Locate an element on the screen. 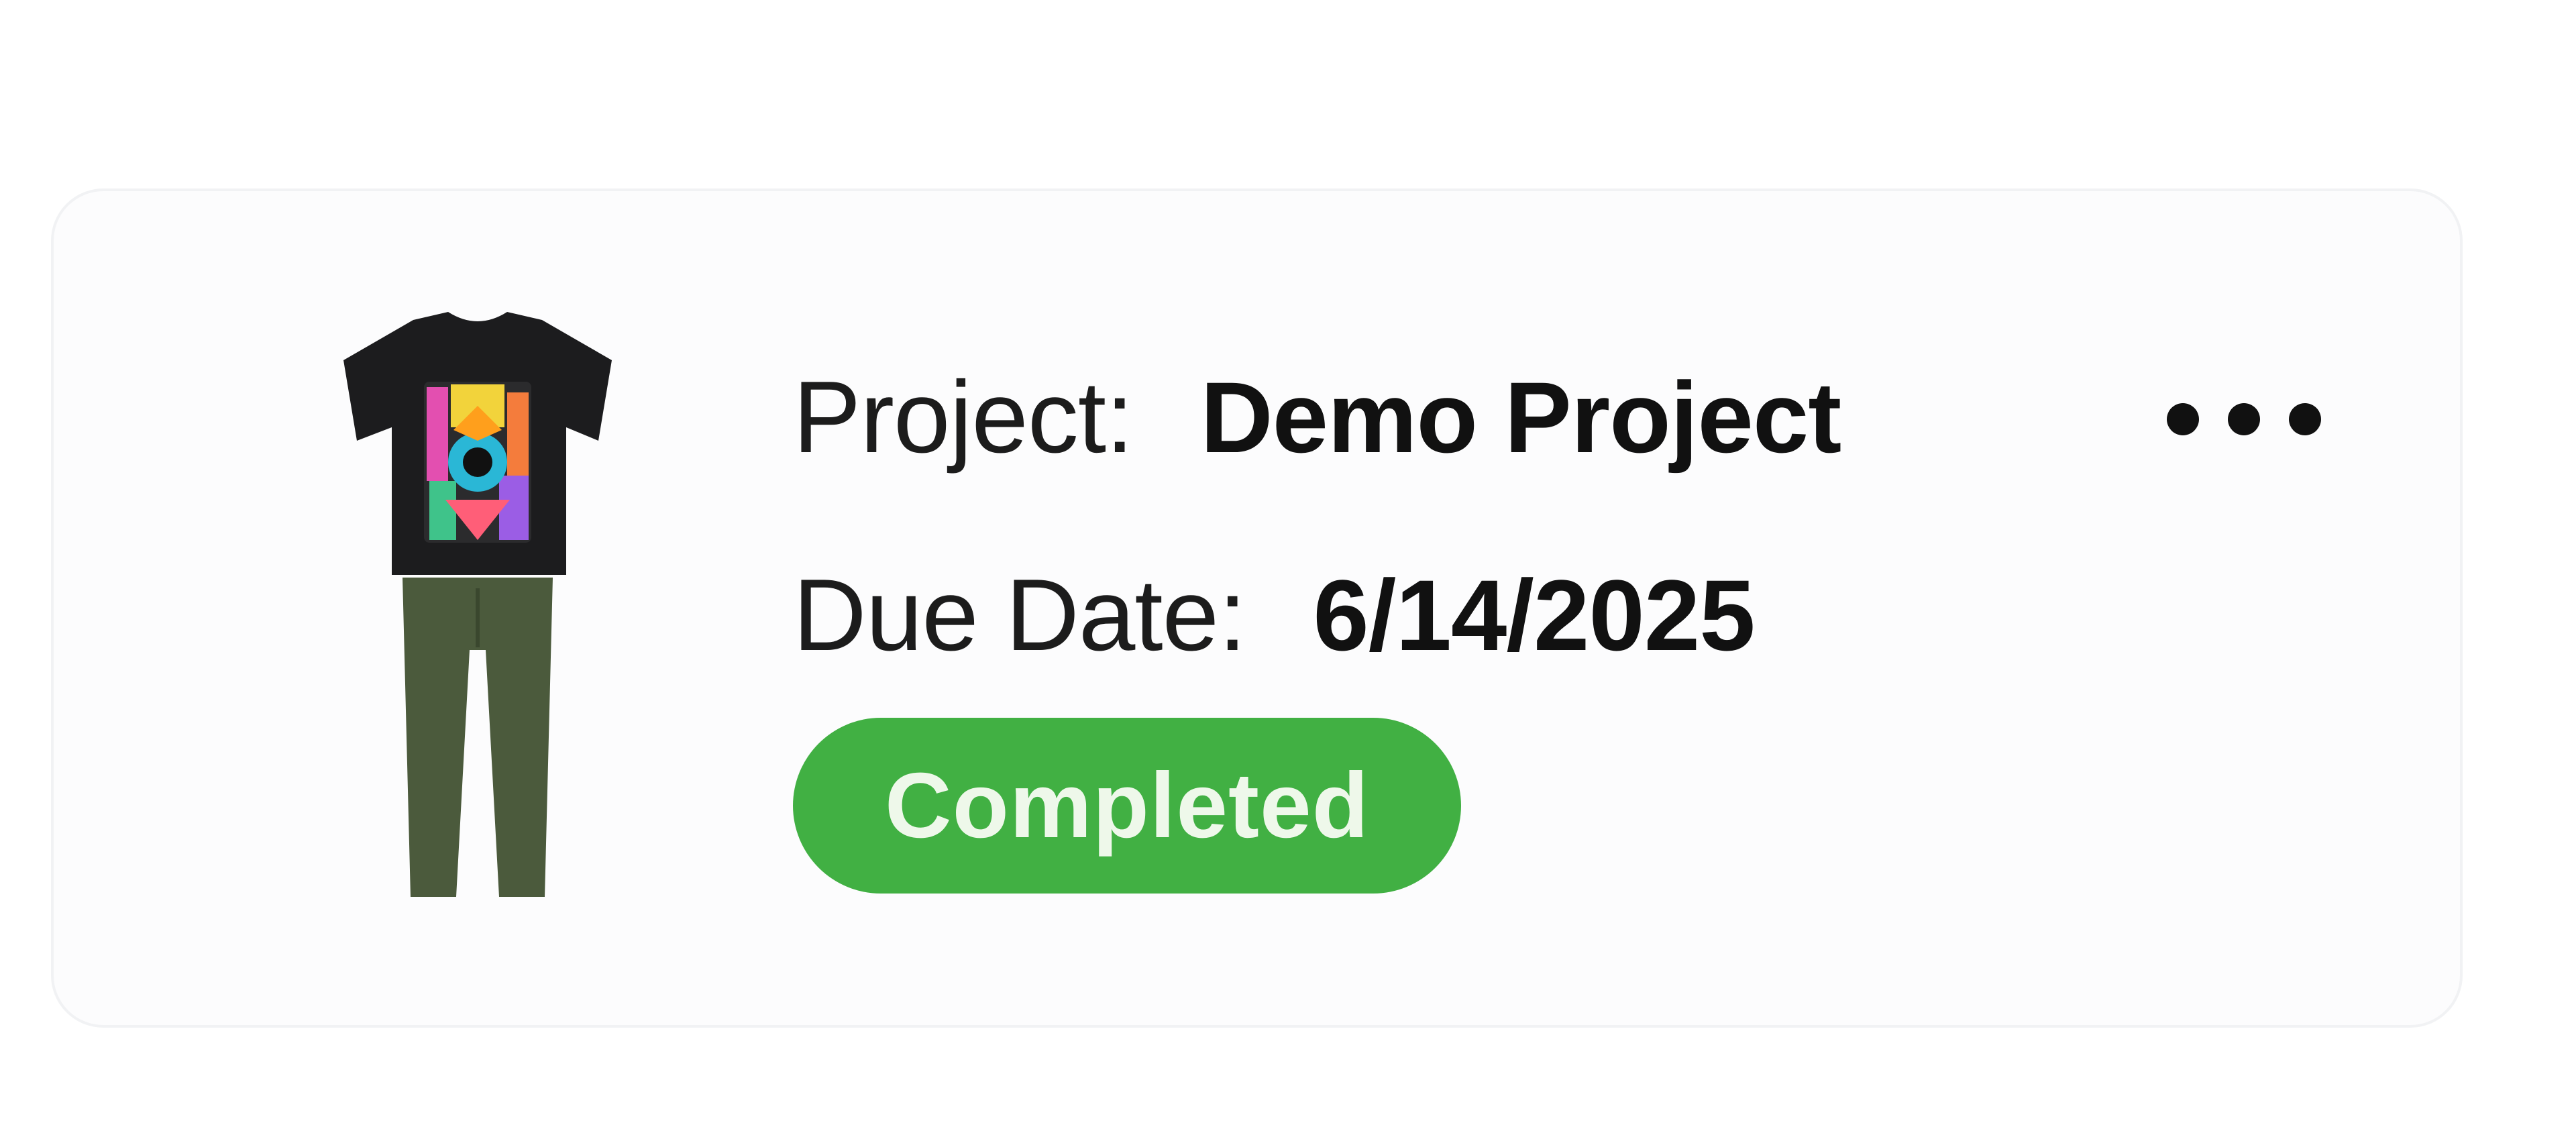  outfit-icon is located at coordinates (477, 604).